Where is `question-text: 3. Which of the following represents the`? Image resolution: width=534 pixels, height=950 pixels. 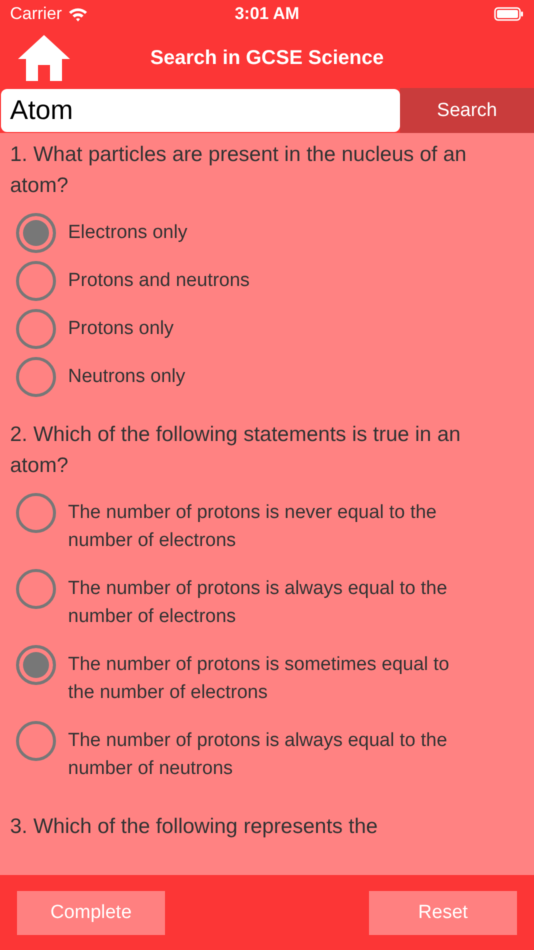 question-text: 3. Which of the following represents the is located at coordinates (194, 827).